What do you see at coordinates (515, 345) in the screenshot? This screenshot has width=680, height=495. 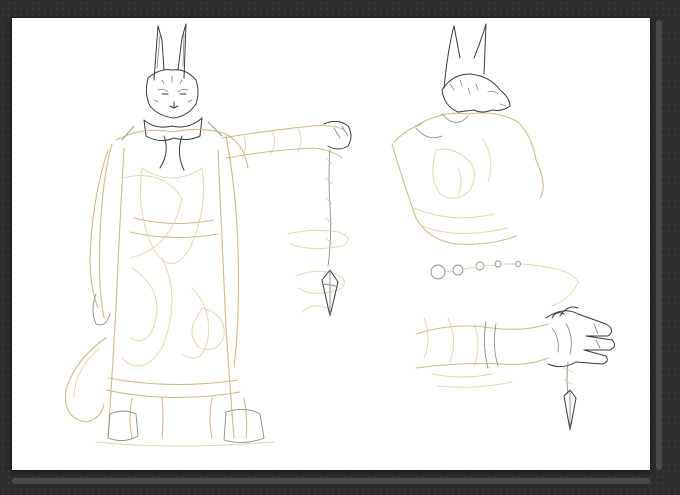 I see `hand-with-pendulum` at bounding box center [515, 345].